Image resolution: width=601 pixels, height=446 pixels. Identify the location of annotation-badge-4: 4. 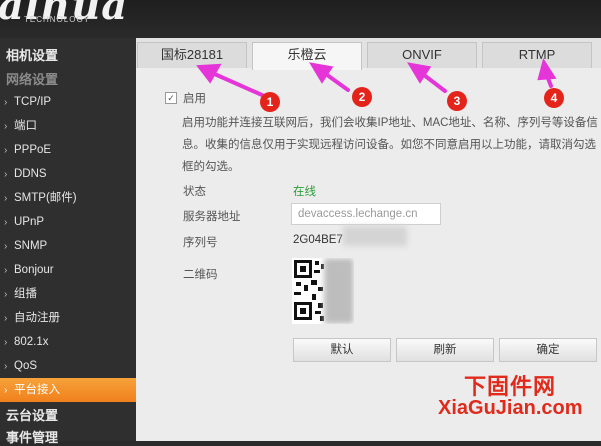
(554, 98).